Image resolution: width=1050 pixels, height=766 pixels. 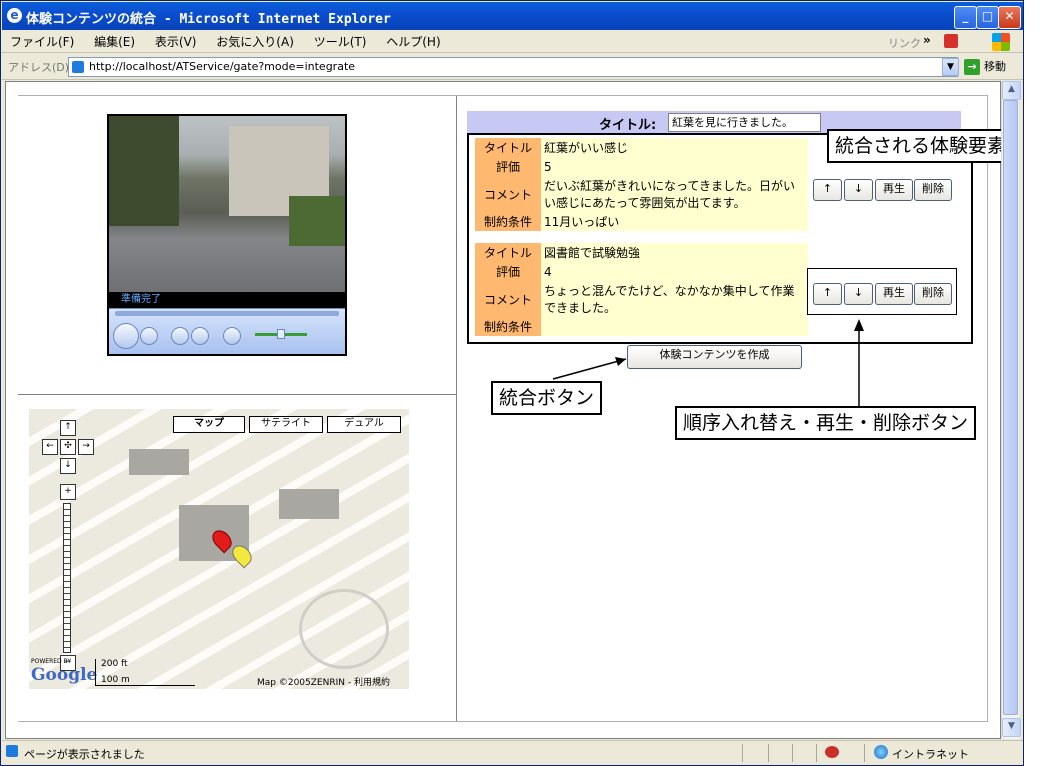 What do you see at coordinates (927, 40) in the screenshot?
I see `links-chevron-icon: »` at bounding box center [927, 40].